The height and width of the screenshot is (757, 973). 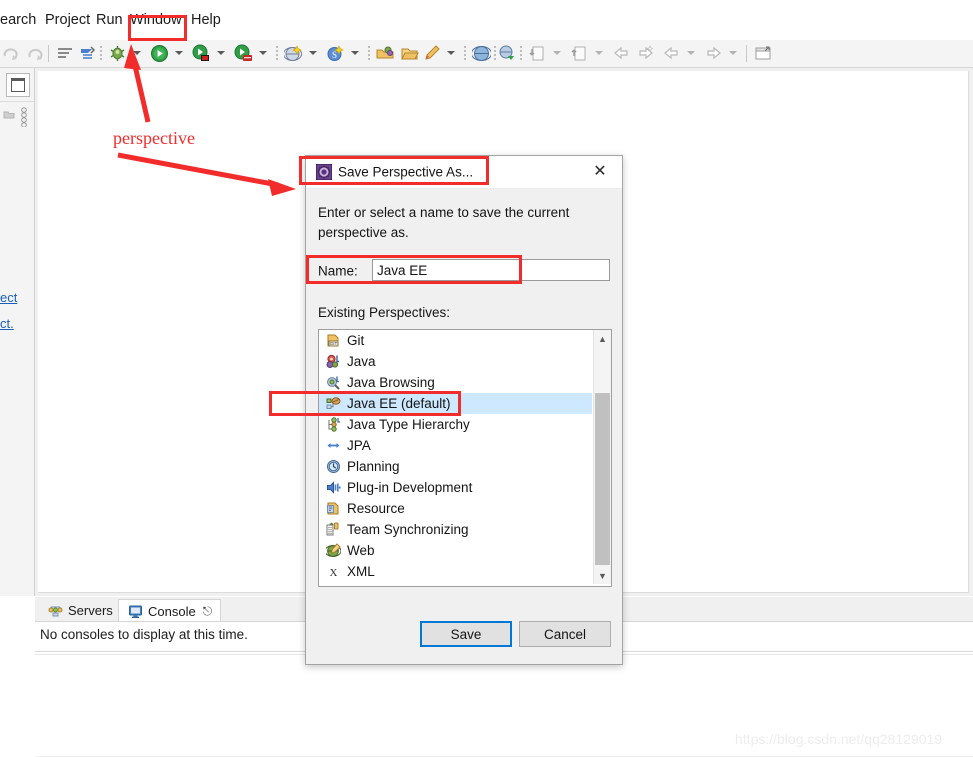 I want to click on existing-perspectives-label: Existing Perspectives:, so click(x=384, y=312).